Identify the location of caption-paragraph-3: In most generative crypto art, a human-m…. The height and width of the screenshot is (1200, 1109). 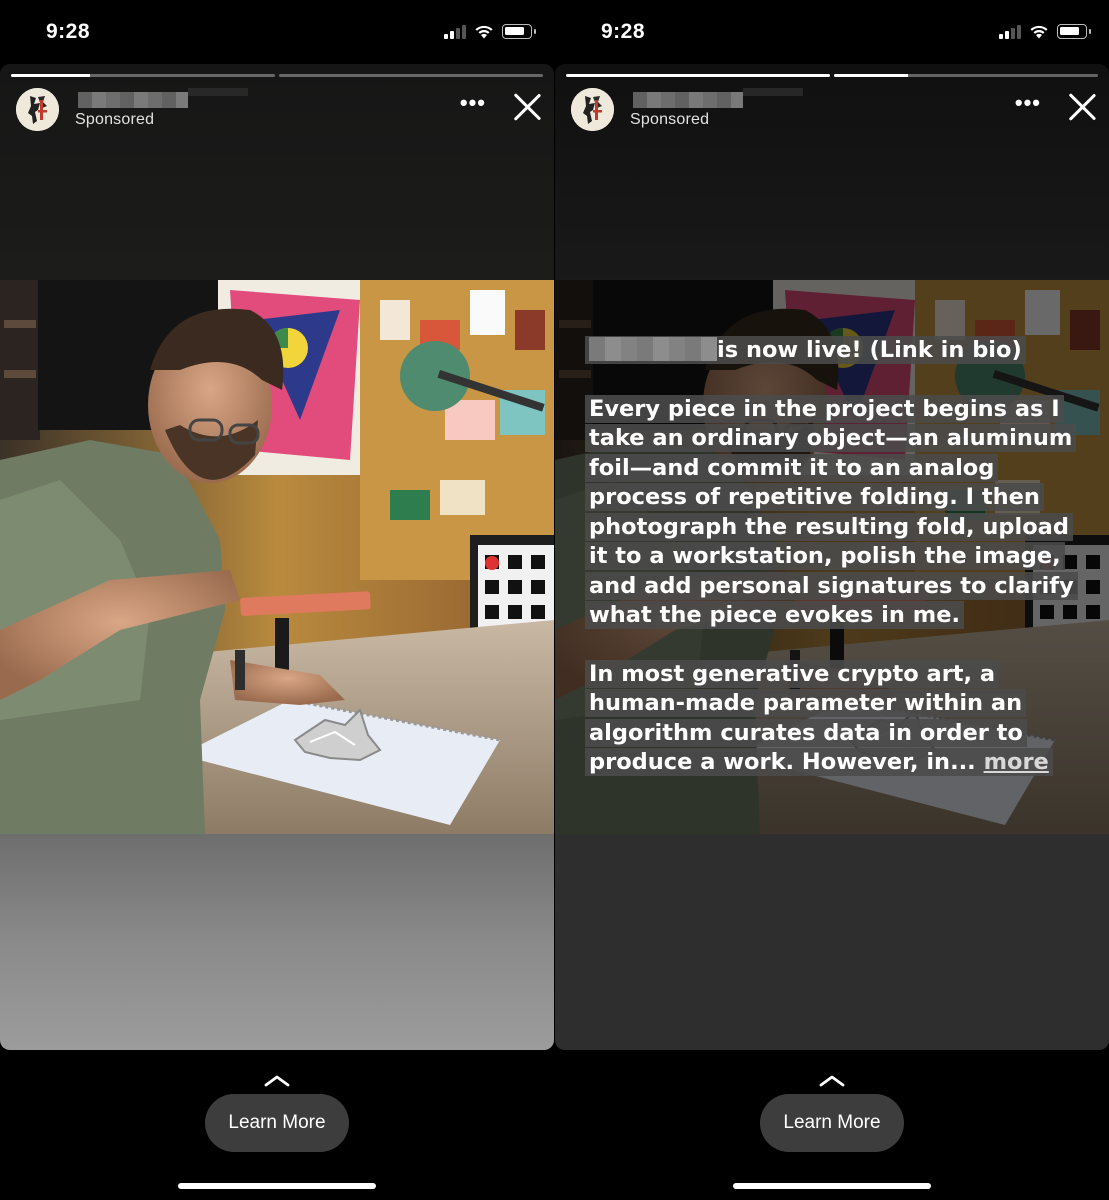
(835, 718).